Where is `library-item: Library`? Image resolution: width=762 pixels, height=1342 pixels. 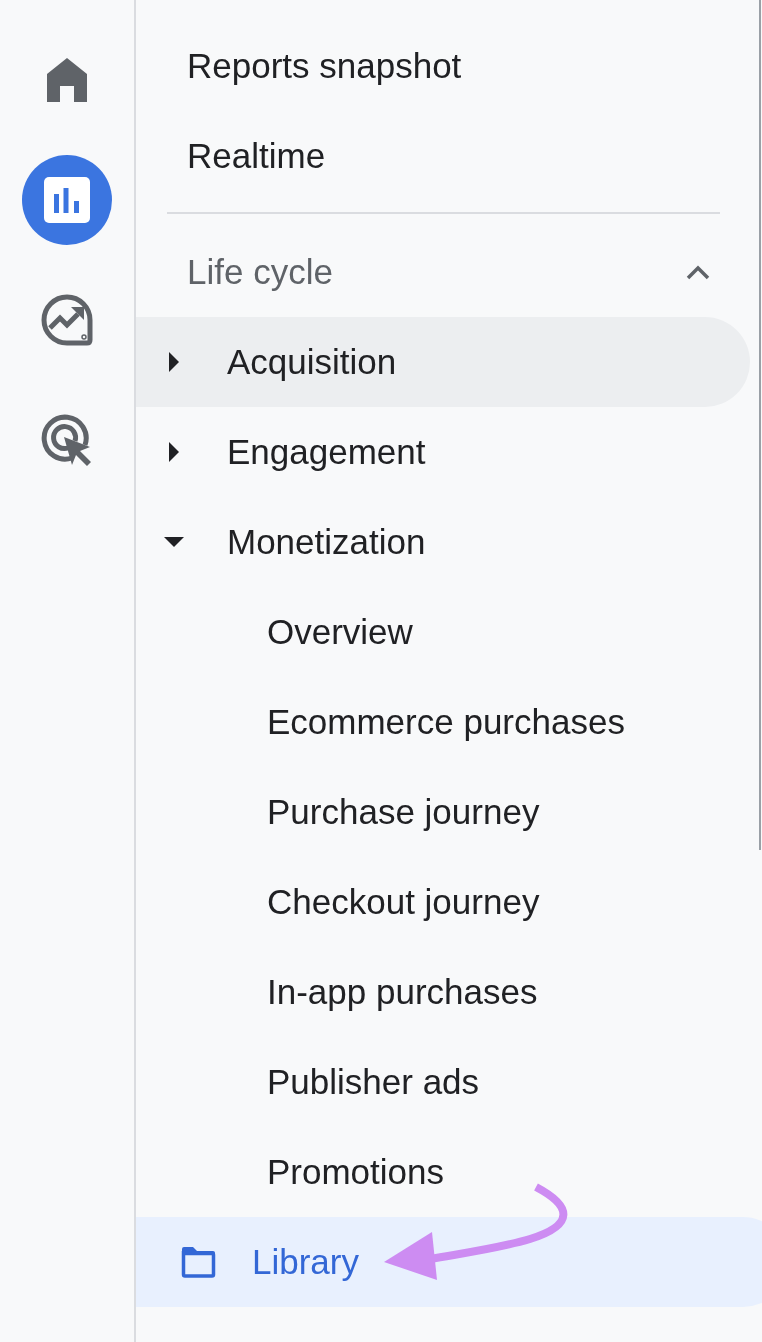 library-item: Library is located at coordinates (449, 1262).